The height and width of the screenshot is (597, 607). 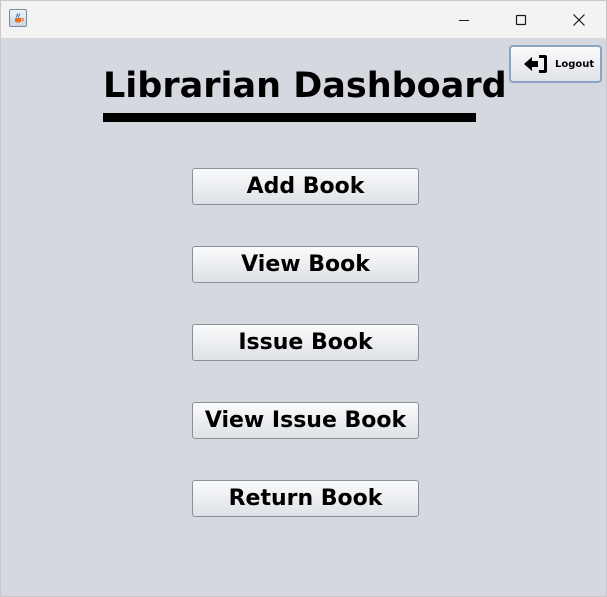 What do you see at coordinates (289, 117) in the screenshot?
I see `title-underline` at bounding box center [289, 117].